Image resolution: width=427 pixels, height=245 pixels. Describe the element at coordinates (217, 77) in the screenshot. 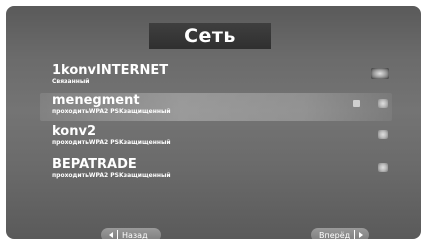

I see `network-item-1konvinternet: 1konvINTERNET Связанный` at that location.